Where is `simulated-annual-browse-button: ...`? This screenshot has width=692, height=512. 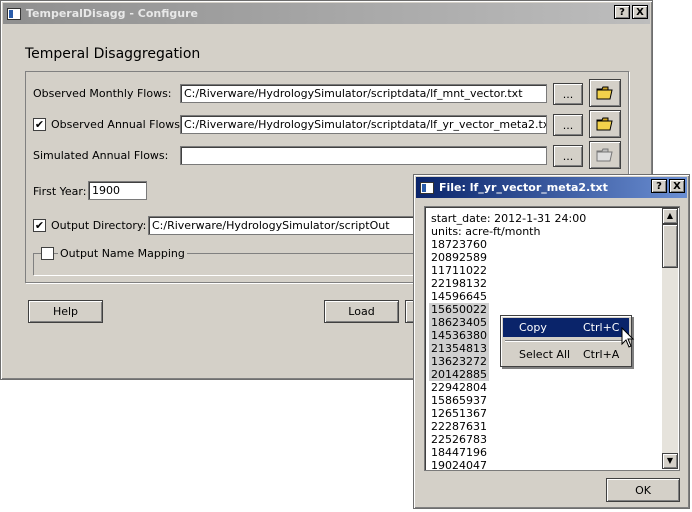
simulated-annual-browse-button: ... is located at coordinates (568, 156).